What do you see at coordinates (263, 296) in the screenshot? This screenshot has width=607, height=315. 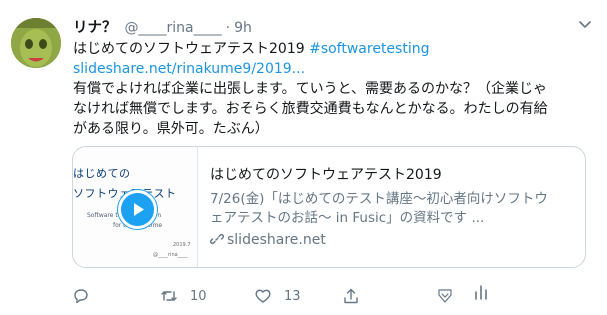 I see `like-icon` at bounding box center [263, 296].